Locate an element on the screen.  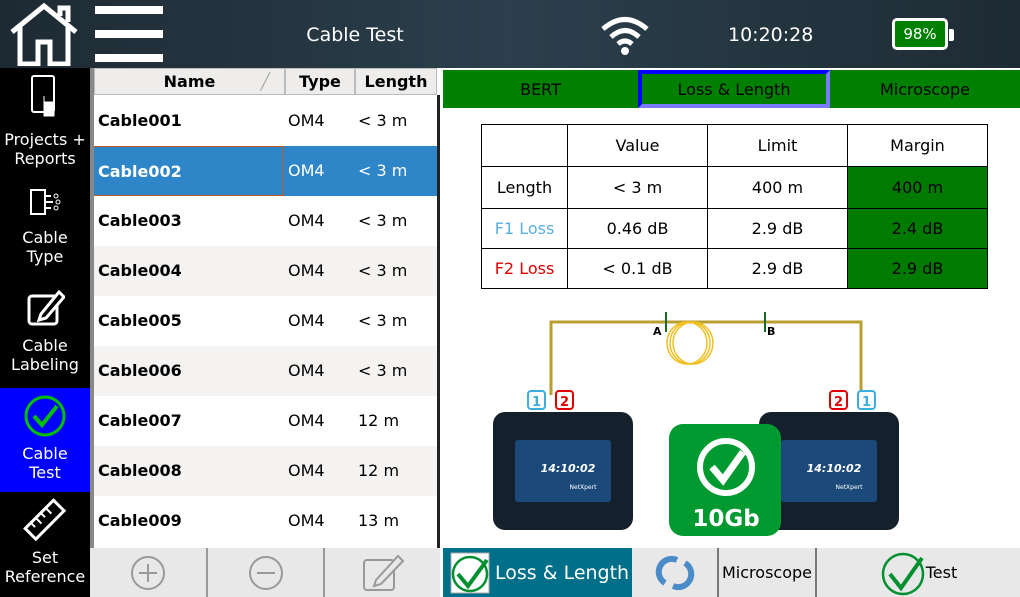
edit-button is located at coordinates (382, 572).